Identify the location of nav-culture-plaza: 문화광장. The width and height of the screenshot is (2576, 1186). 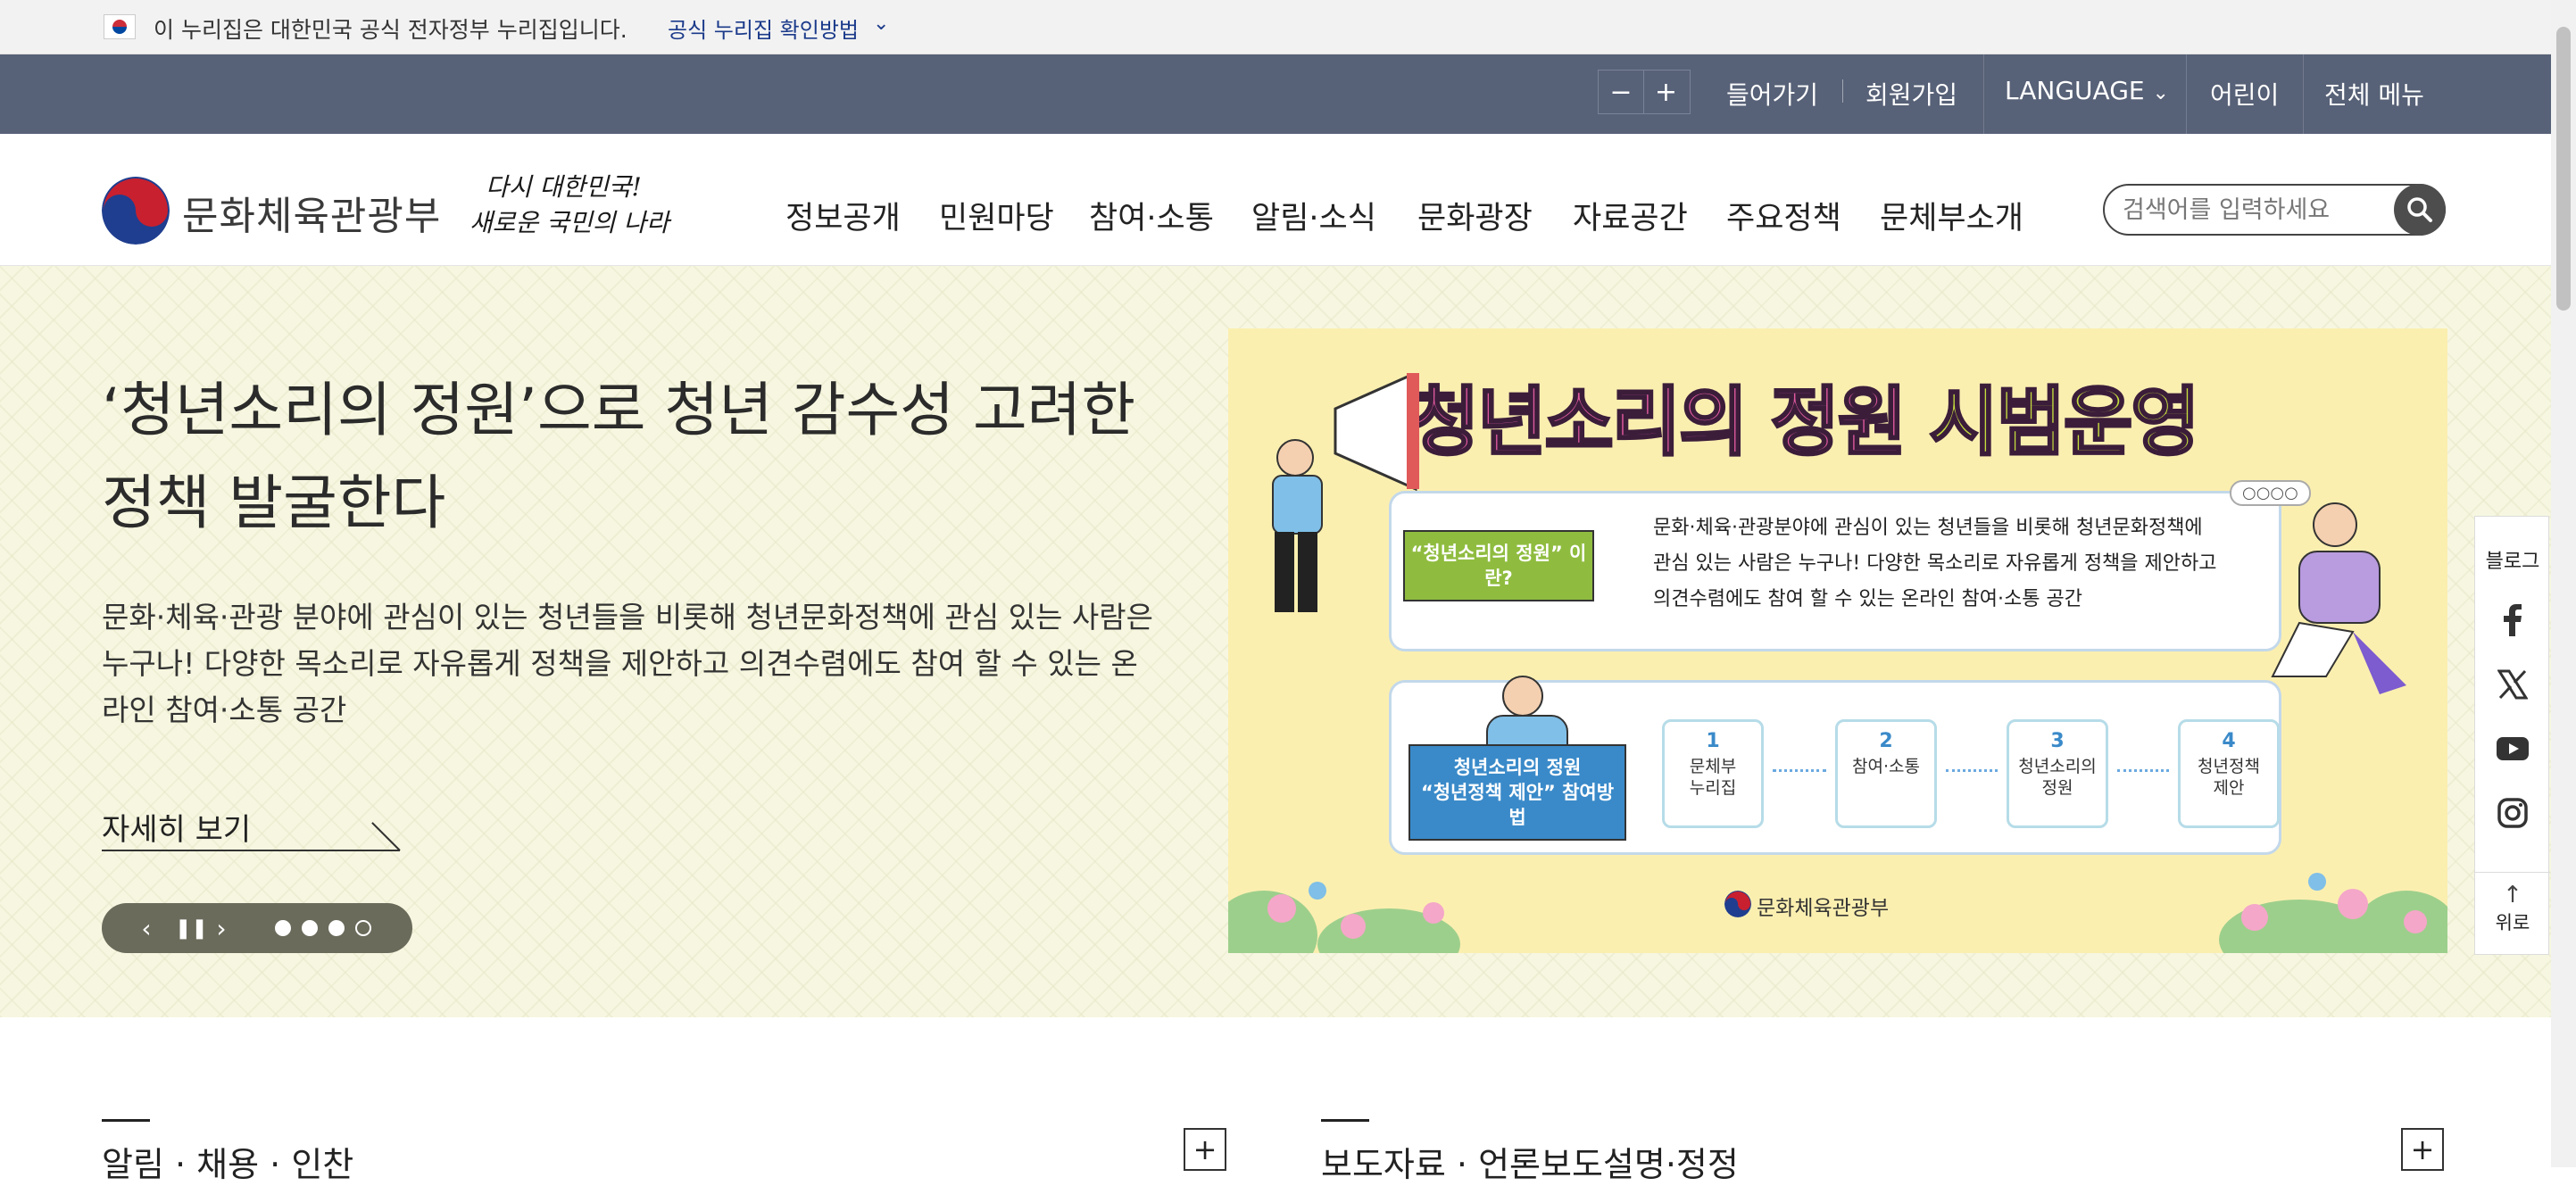
(1475, 215).